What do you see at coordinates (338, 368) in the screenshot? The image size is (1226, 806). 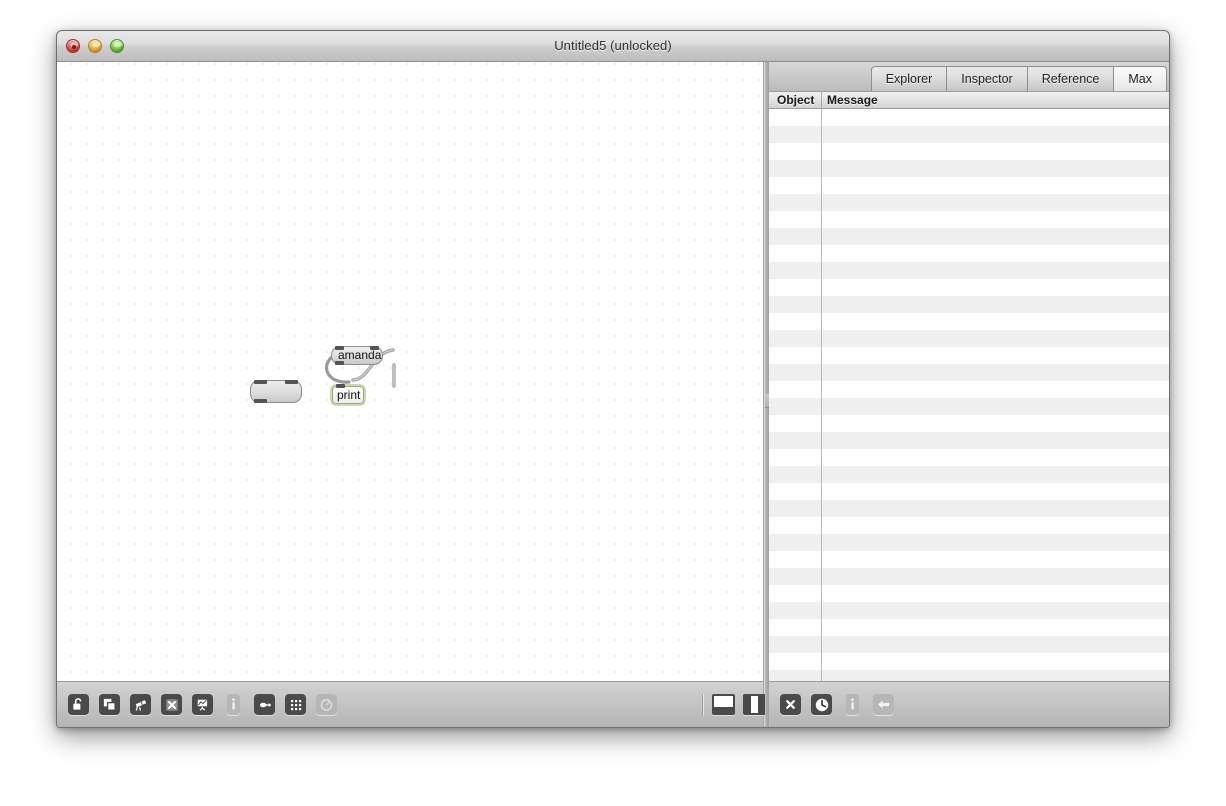 I see `patch-cords` at bounding box center [338, 368].